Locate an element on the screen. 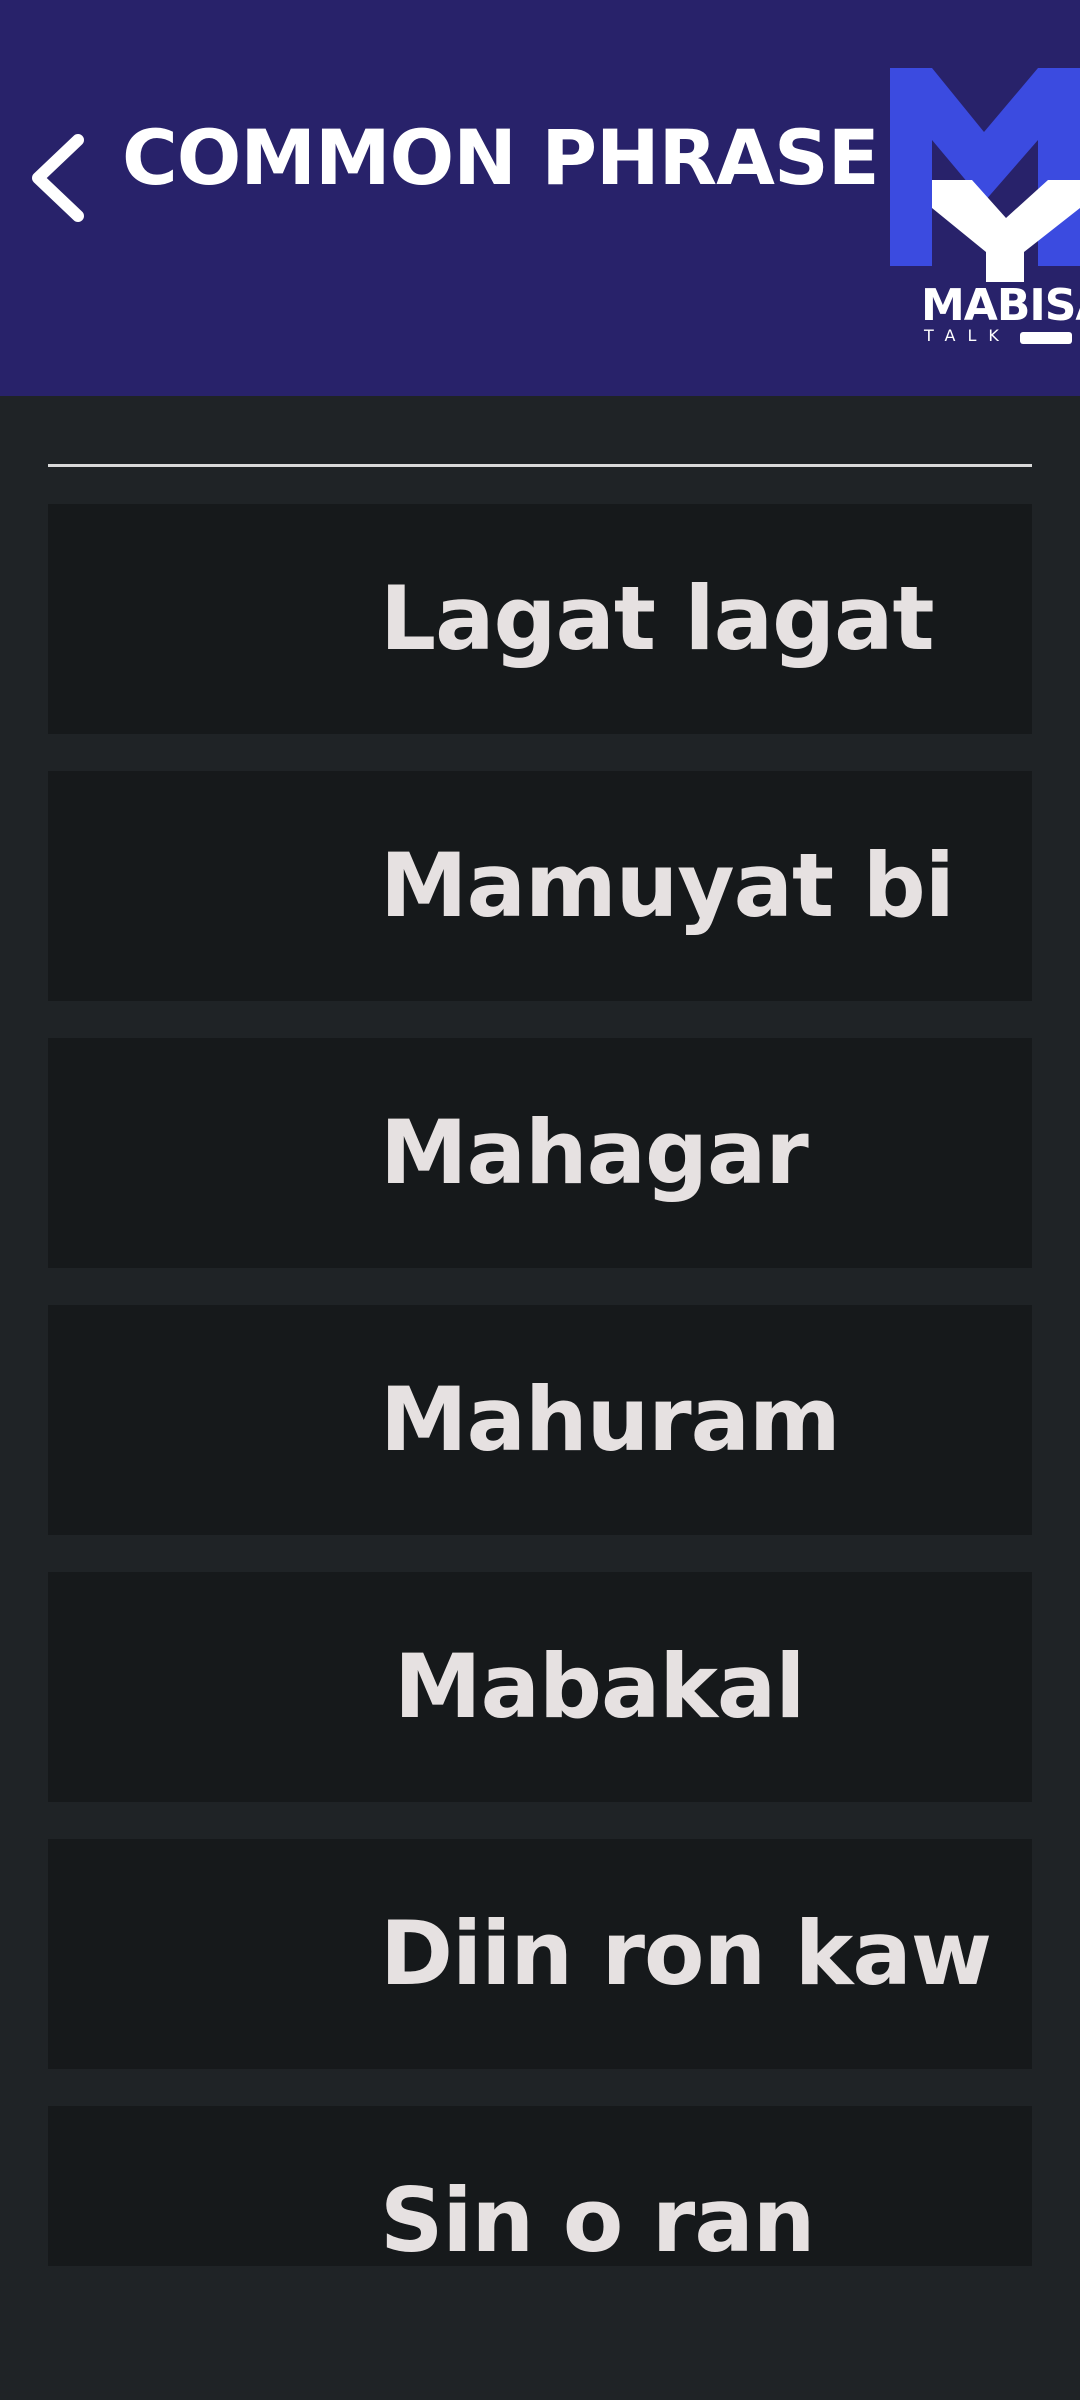  chevron-left-icon is located at coordinates (58, 178).